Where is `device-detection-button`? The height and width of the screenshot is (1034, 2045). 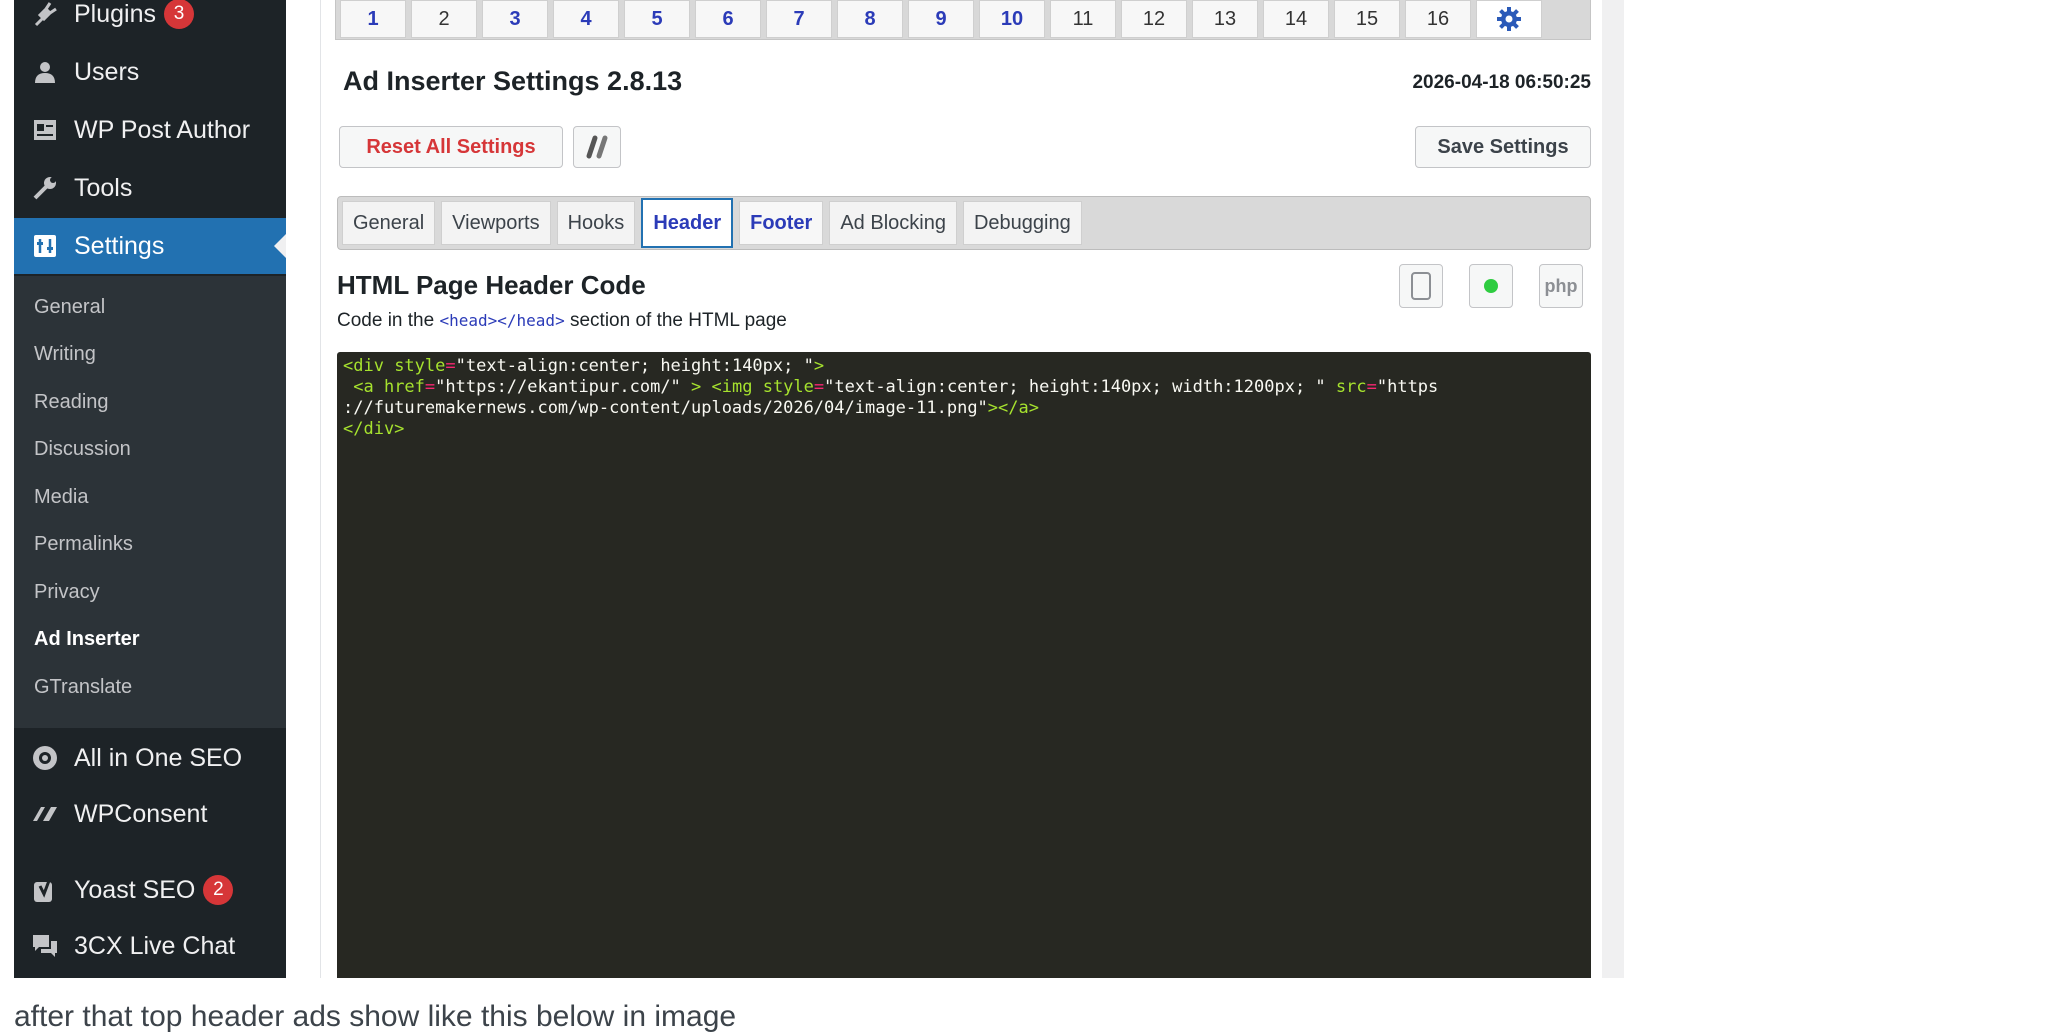
device-detection-button is located at coordinates (1421, 286).